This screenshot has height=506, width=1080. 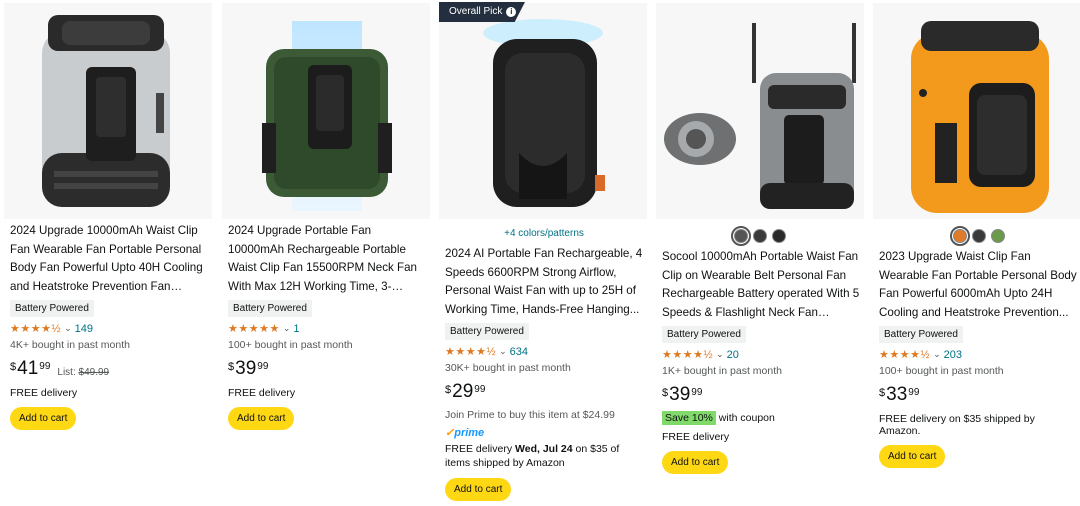 I want to click on rating: ★★★★★ ⌄ 1, so click(x=327, y=329).